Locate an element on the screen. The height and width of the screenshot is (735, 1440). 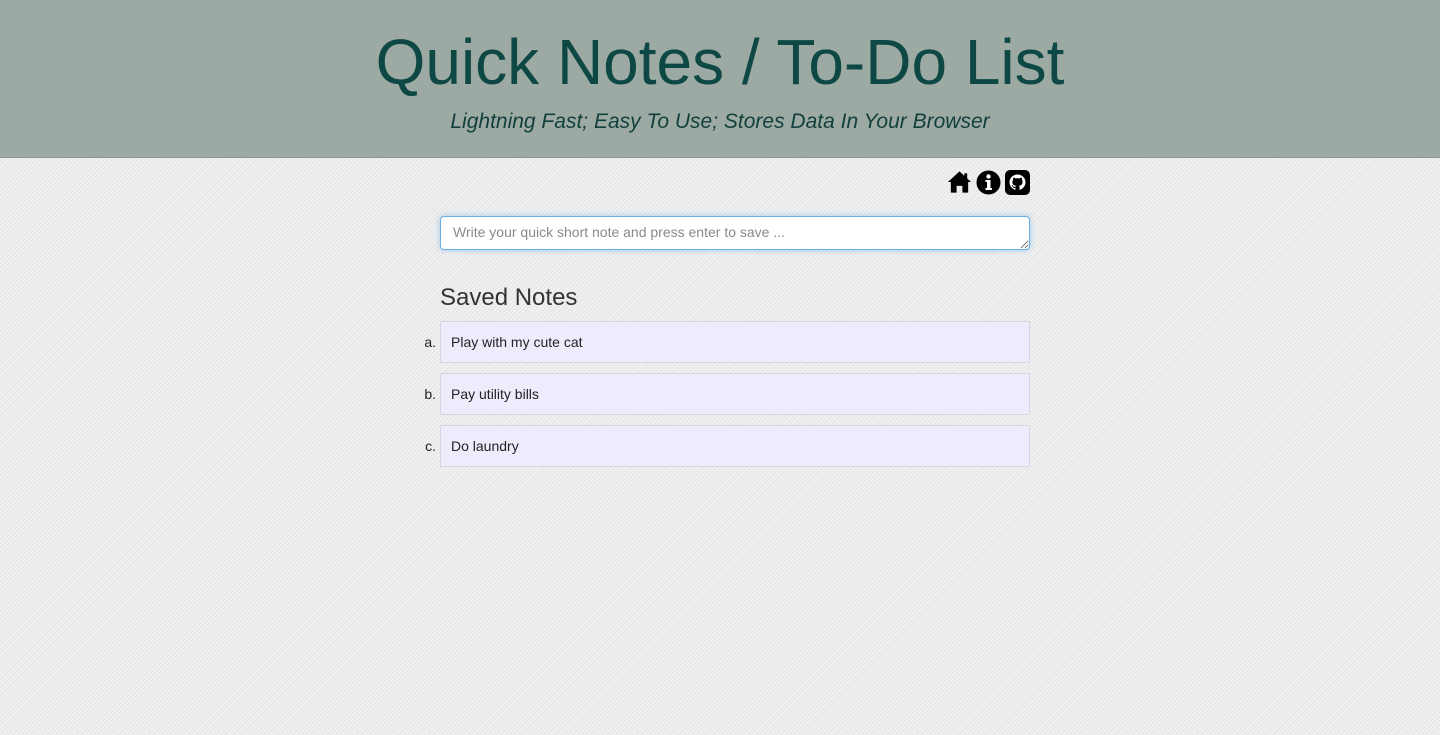
note-marker: a. is located at coordinates (430, 342).